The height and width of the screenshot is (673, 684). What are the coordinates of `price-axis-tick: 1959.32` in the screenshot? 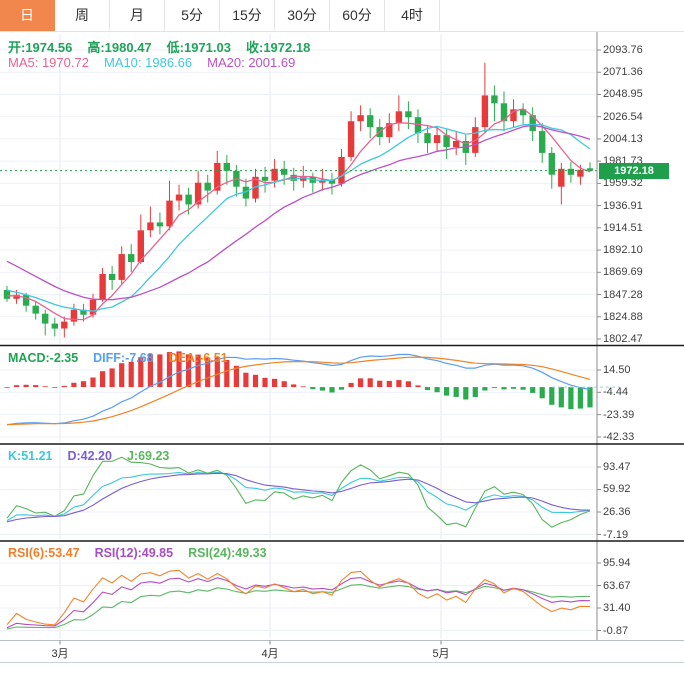 It's located at (623, 183).